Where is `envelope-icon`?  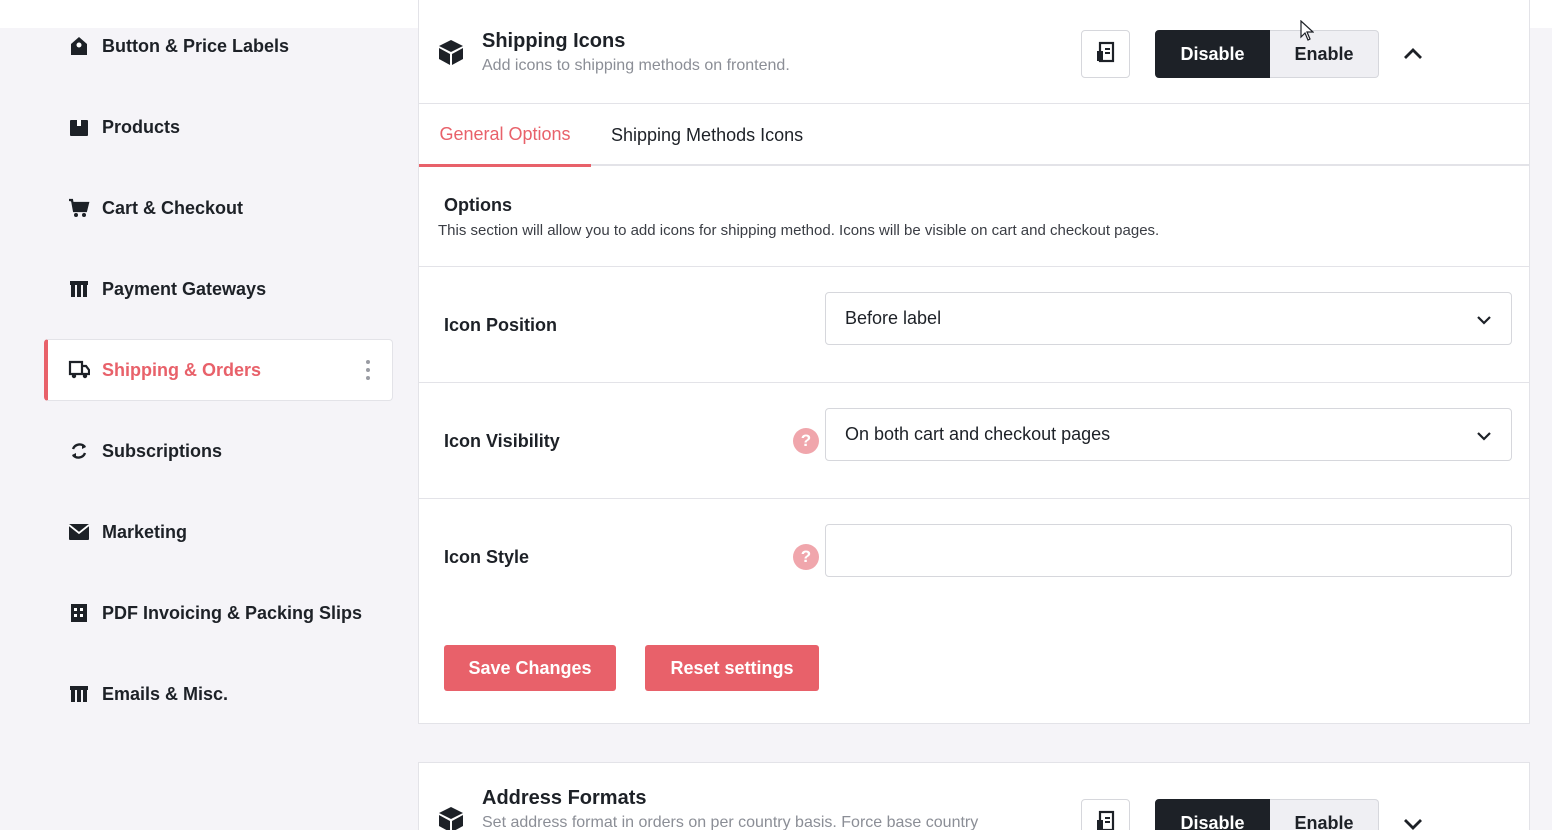
envelope-icon is located at coordinates (79, 532).